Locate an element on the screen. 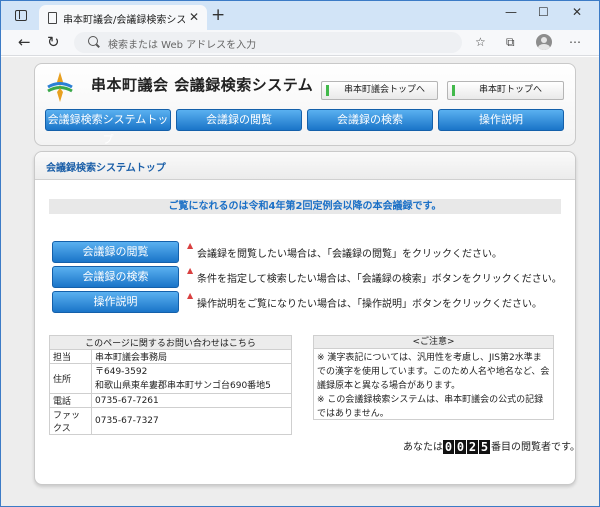 The height and width of the screenshot is (507, 600). favorites-icon: ☆ is located at coordinates (480, 42).